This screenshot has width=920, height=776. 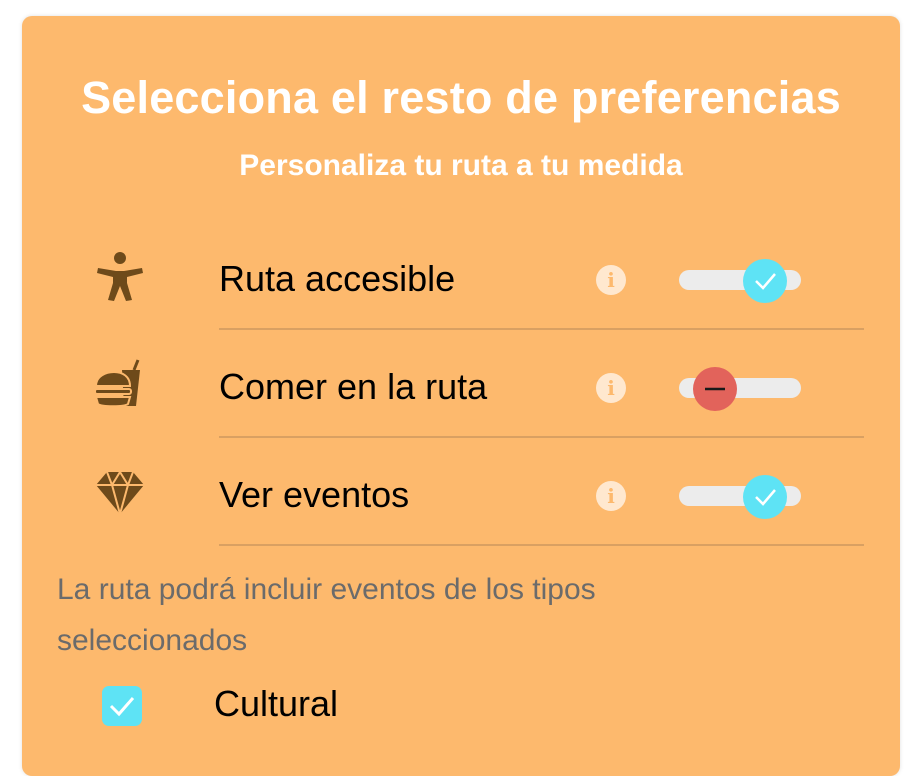 What do you see at coordinates (276, 704) in the screenshot?
I see `checkbox-label: Cultural` at bounding box center [276, 704].